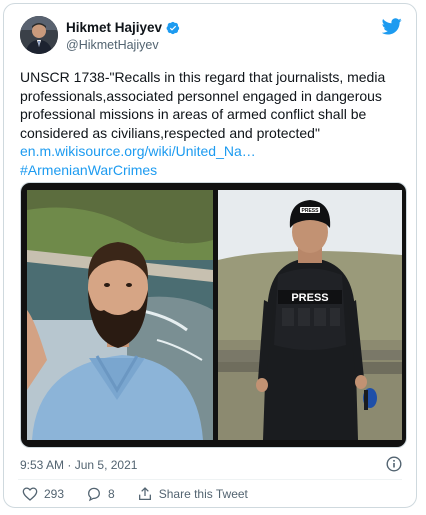 This screenshot has width=426, height=515. I want to click on reply-button: 8, so click(100, 494).